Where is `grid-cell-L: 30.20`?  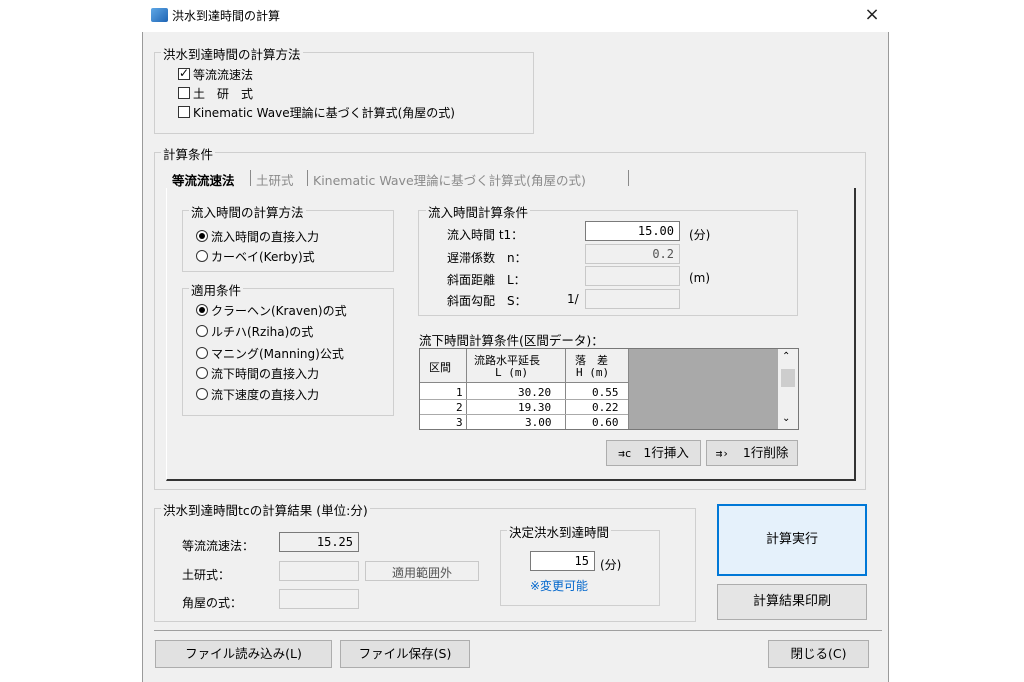
grid-cell-L: 30.20 is located at coordinates (534, 392).